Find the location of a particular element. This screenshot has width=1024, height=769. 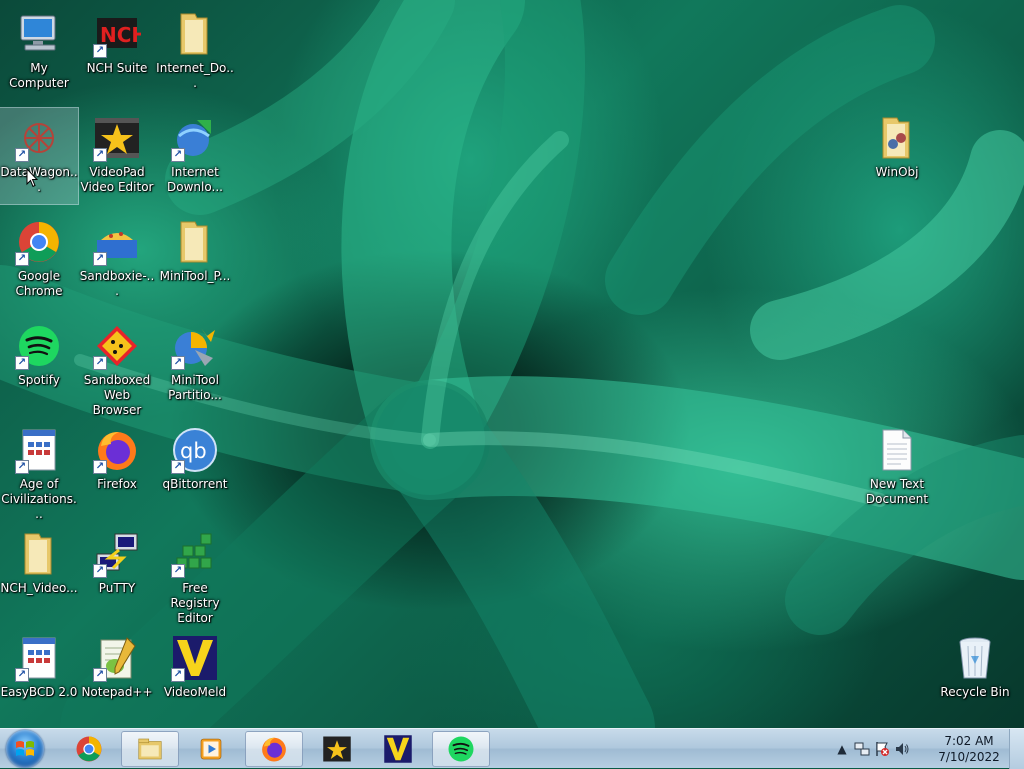

desktop-icon-label: Google Chrome is located at coordinates (39, 283).